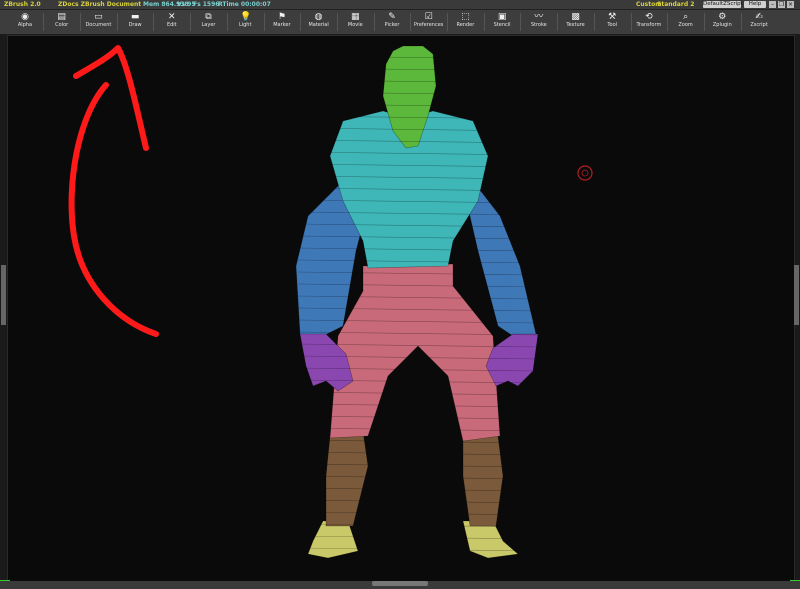  Describe the element at coordinates (3, 295) in the screenshot. I see `left-tray-toggle` at that location.